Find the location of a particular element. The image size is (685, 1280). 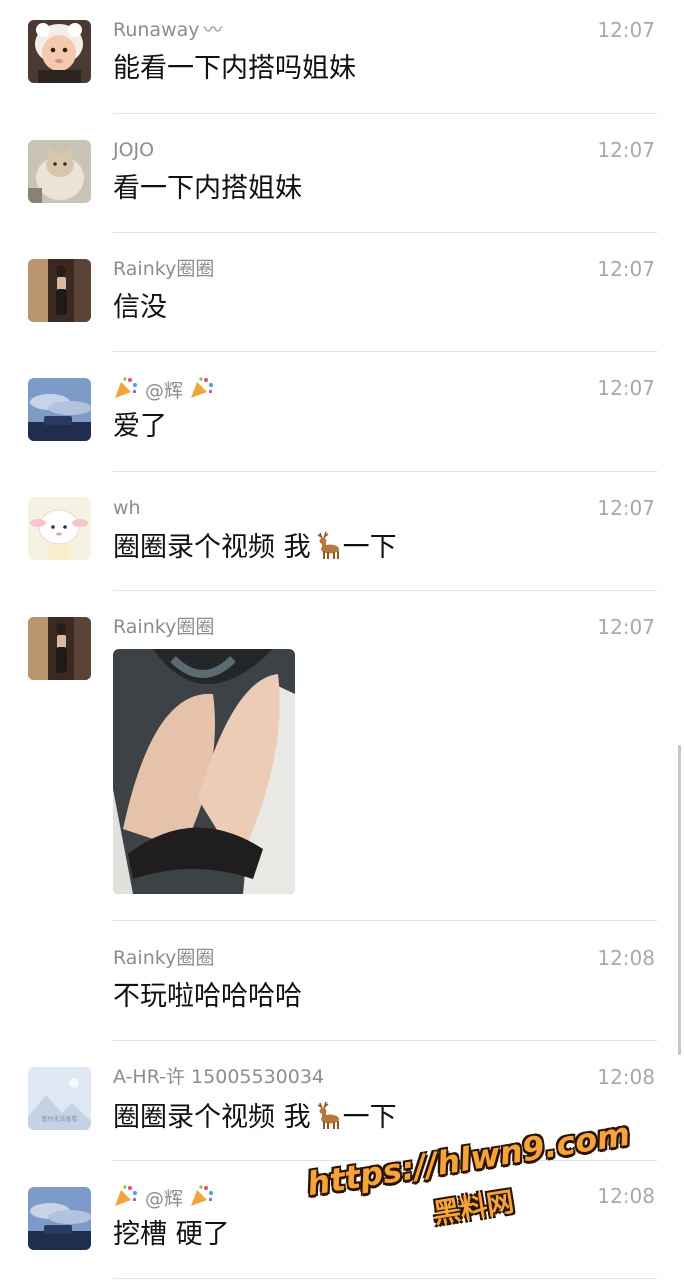

baby-avatar-image is located at coordinates (59, 51).